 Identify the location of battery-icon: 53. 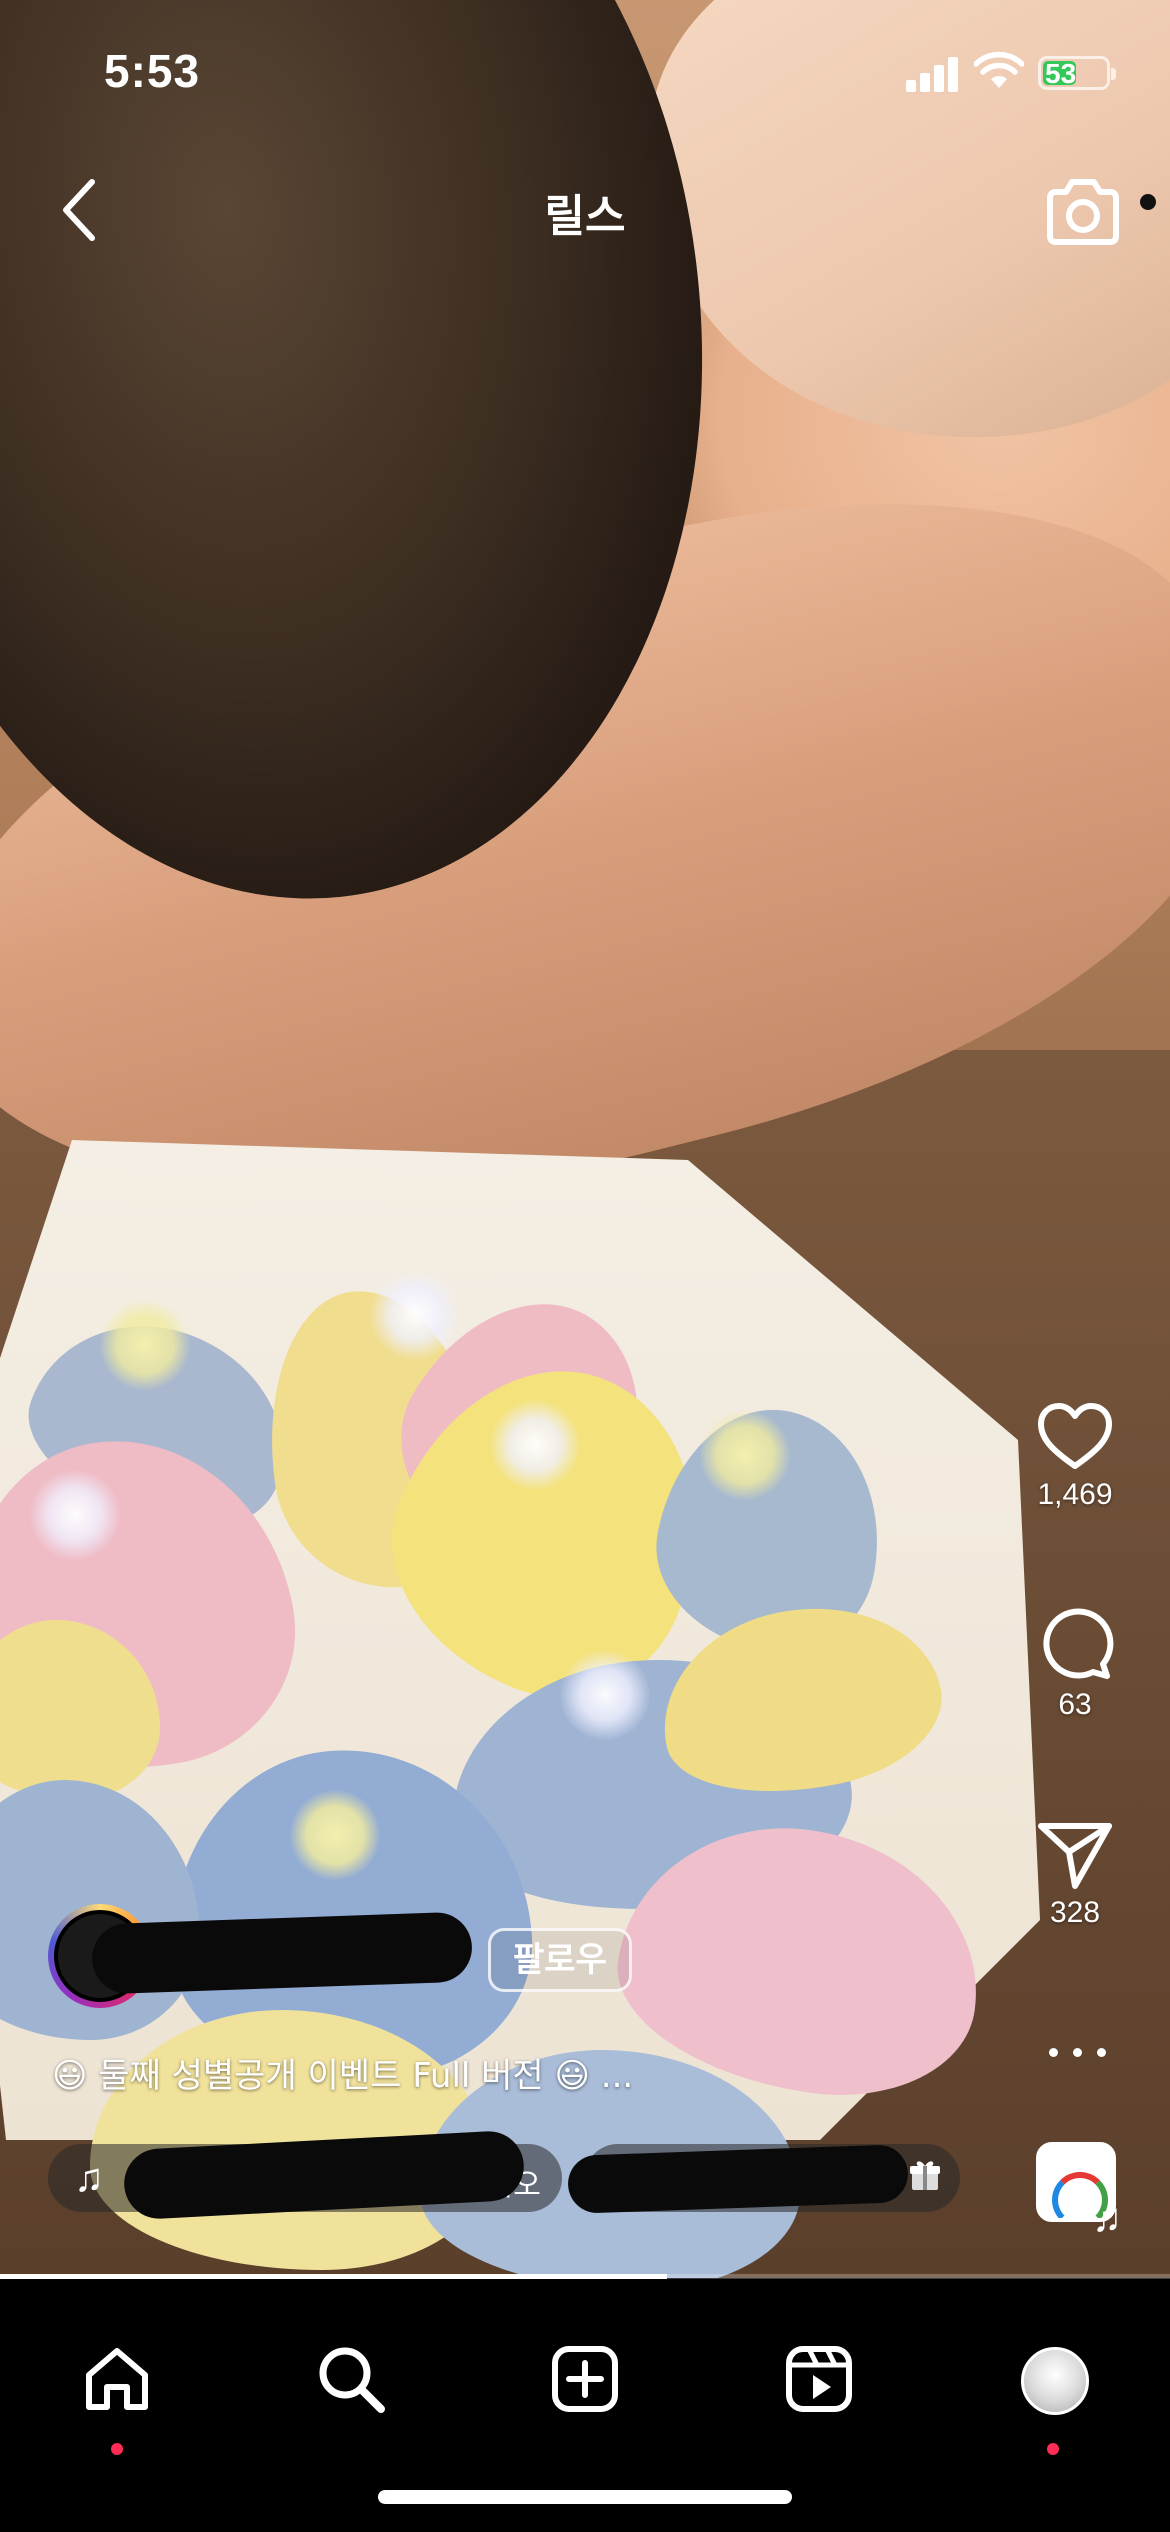
(1077, 73).